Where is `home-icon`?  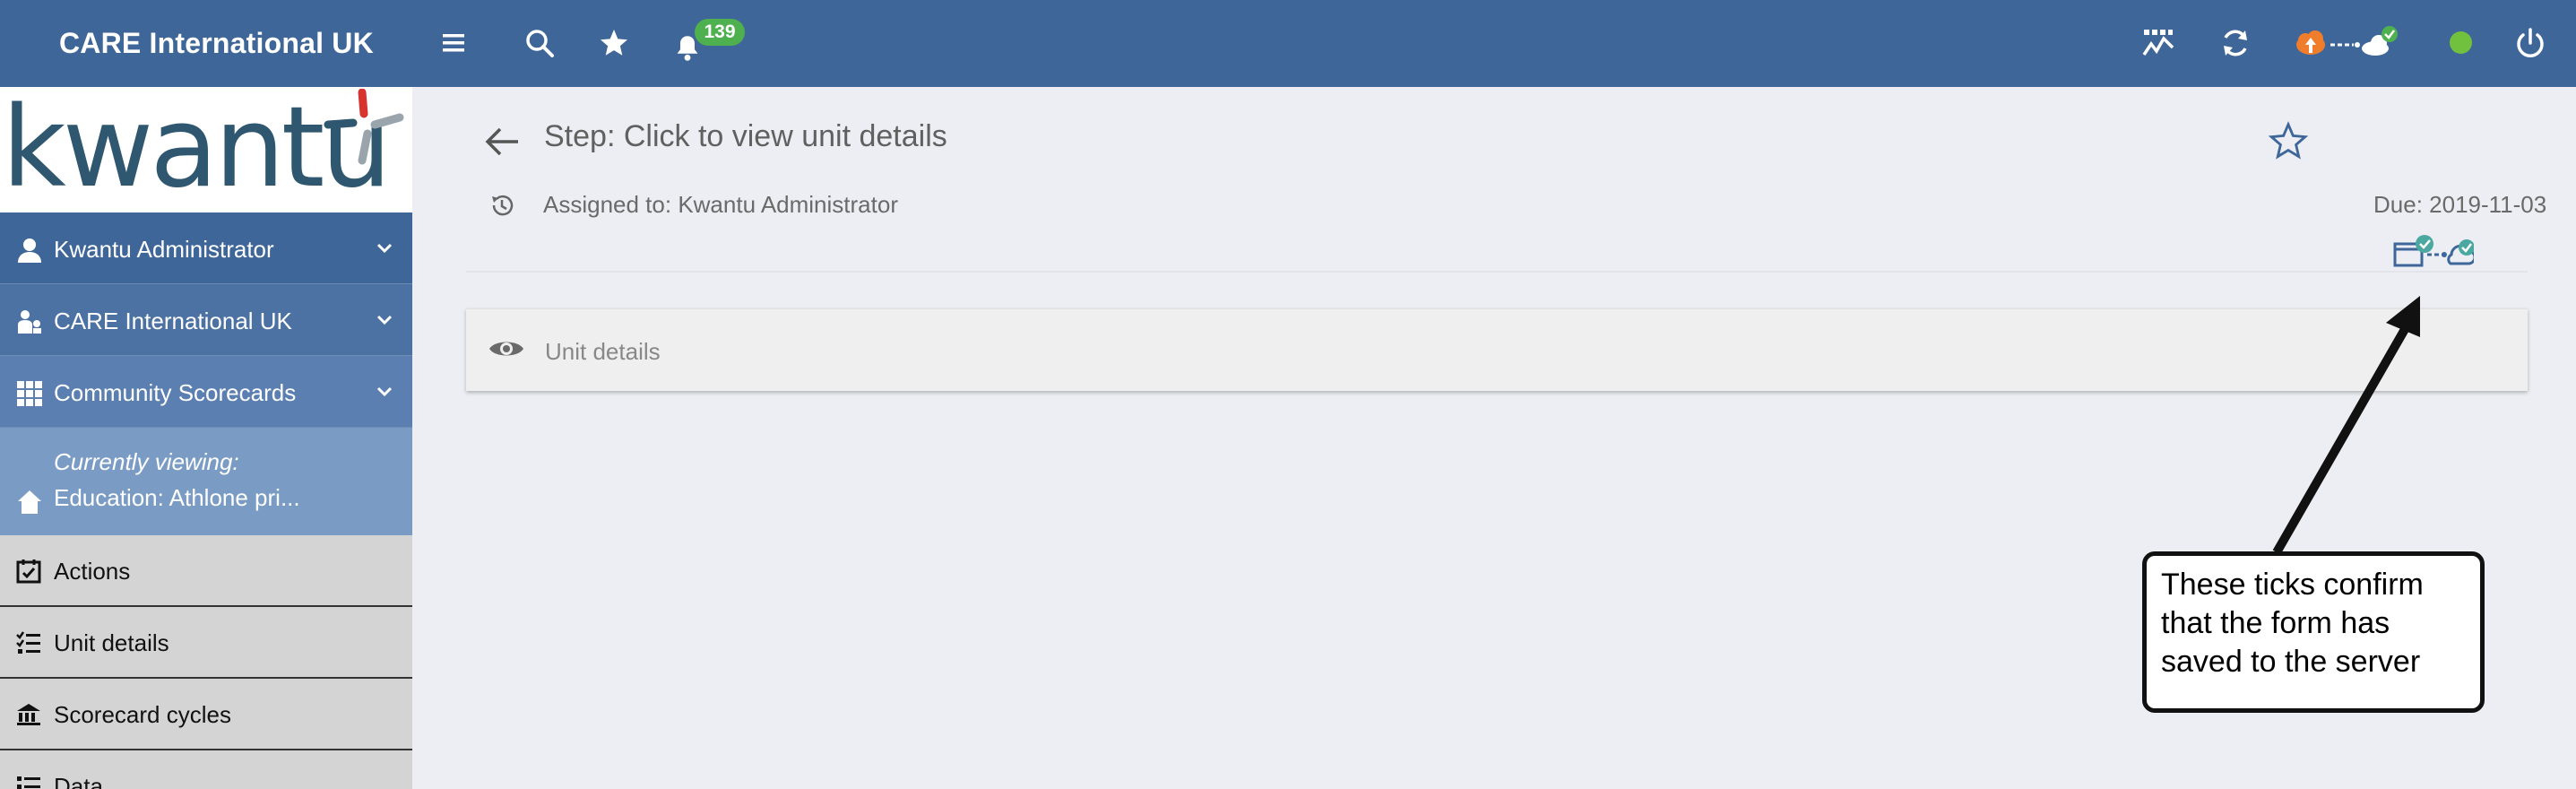
home-icon is located at coordinates (29, 502).